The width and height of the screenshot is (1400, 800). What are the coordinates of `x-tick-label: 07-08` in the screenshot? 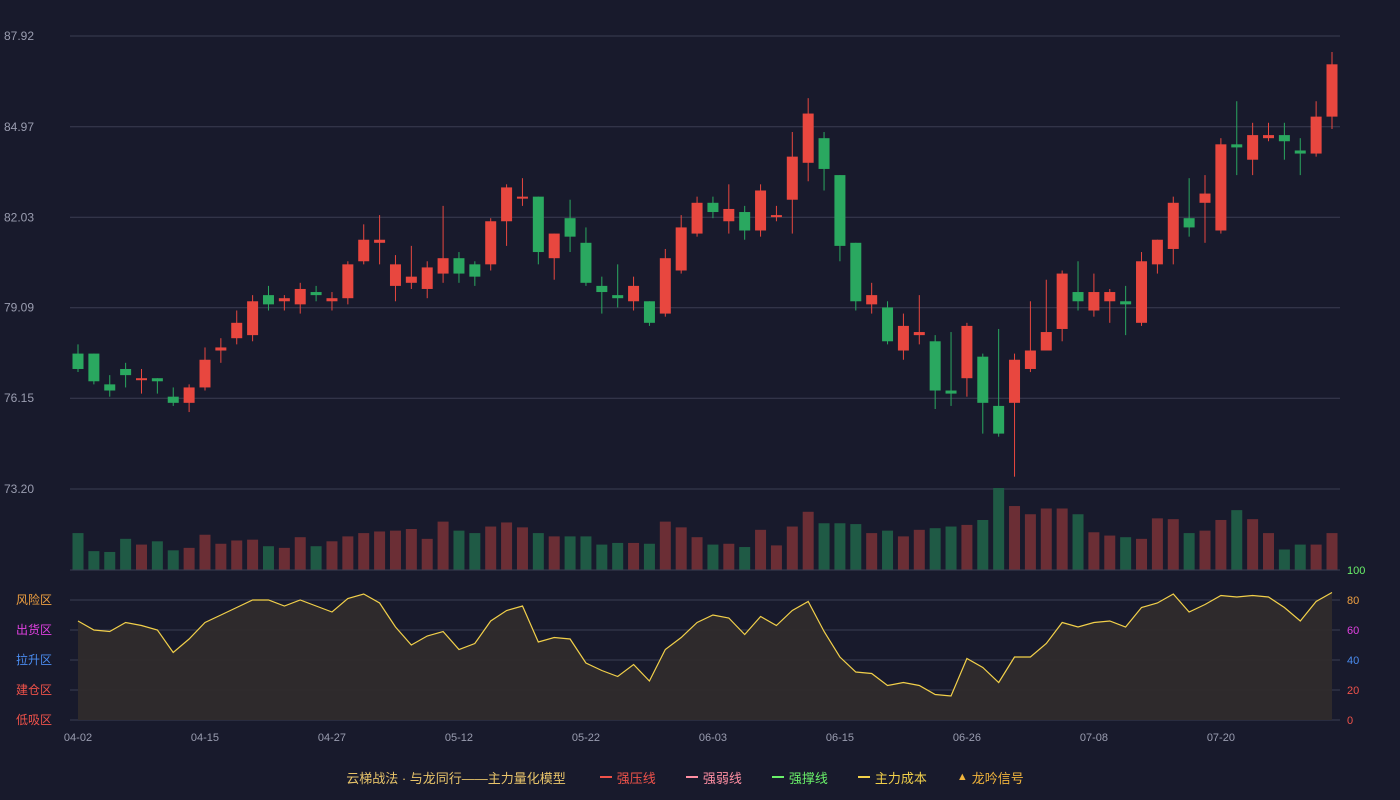 It's located at (1094, 738).